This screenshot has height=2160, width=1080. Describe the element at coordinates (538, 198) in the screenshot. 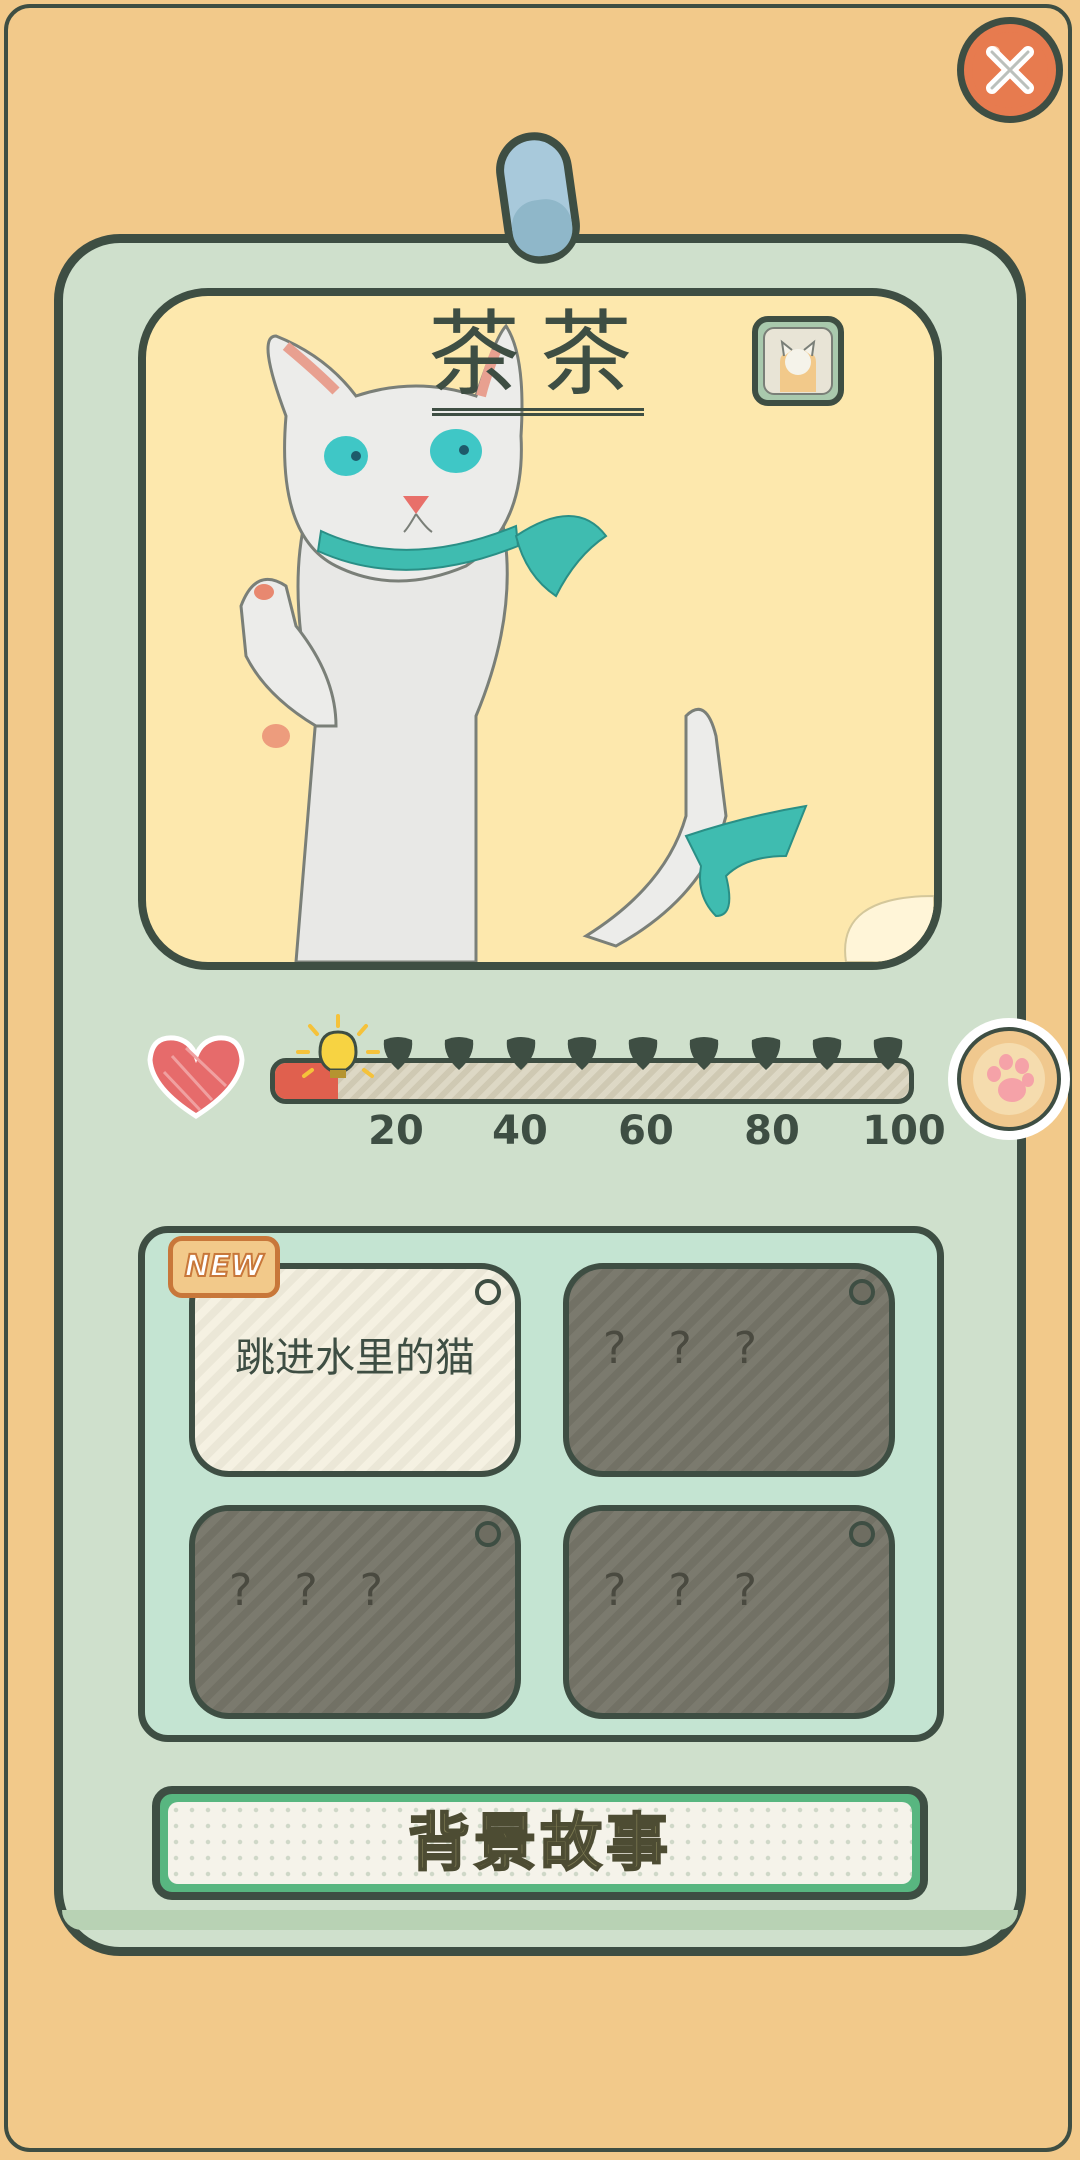

I see `clip-icon` at that location.